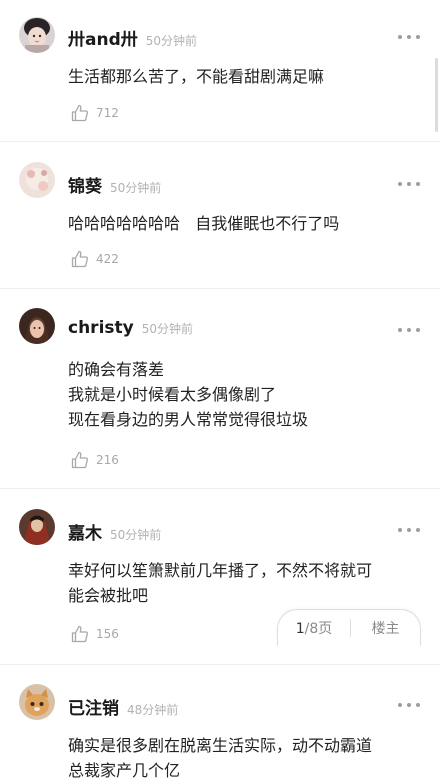  Describe the element at coordinates (103, 40) in the screenshot. I see `username-text: 卅and卅` at that location.